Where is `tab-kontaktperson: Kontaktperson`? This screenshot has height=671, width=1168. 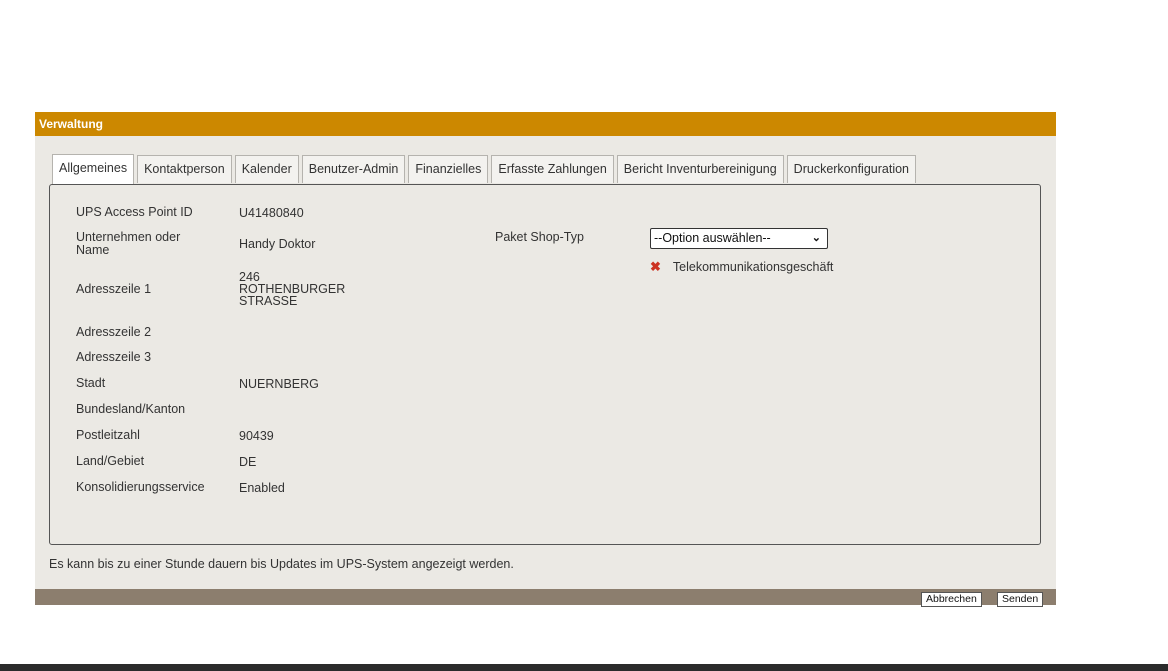 tab-kontaktperson: Kontaktperson is located at coordinates (184, 169).